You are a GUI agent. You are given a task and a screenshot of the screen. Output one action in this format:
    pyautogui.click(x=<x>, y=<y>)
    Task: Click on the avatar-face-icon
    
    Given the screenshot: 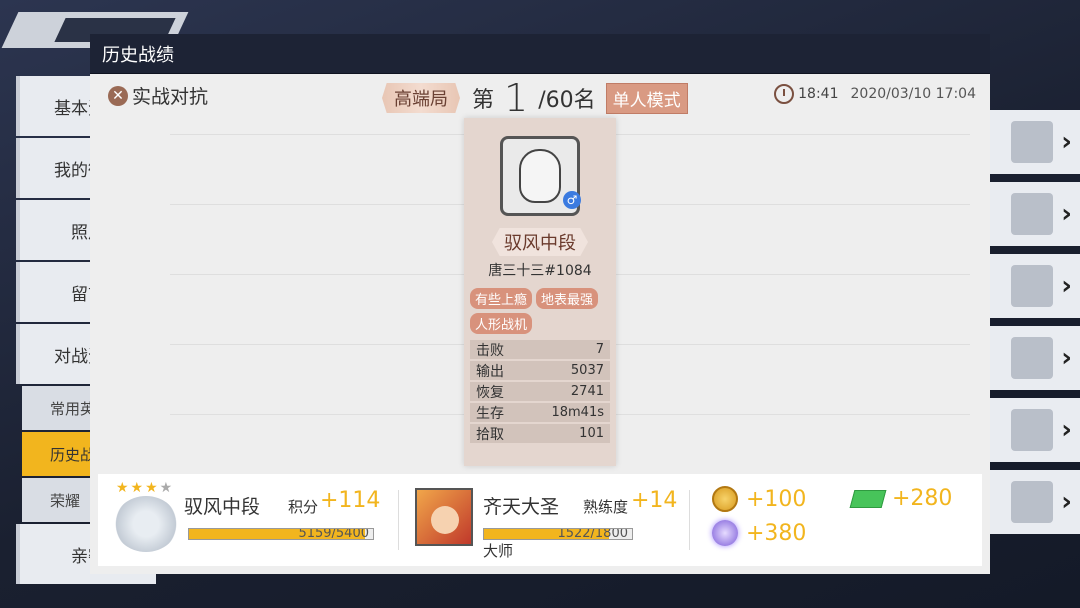 What is the action you would take?
    pyautogui.click(x=540, y=176)
    